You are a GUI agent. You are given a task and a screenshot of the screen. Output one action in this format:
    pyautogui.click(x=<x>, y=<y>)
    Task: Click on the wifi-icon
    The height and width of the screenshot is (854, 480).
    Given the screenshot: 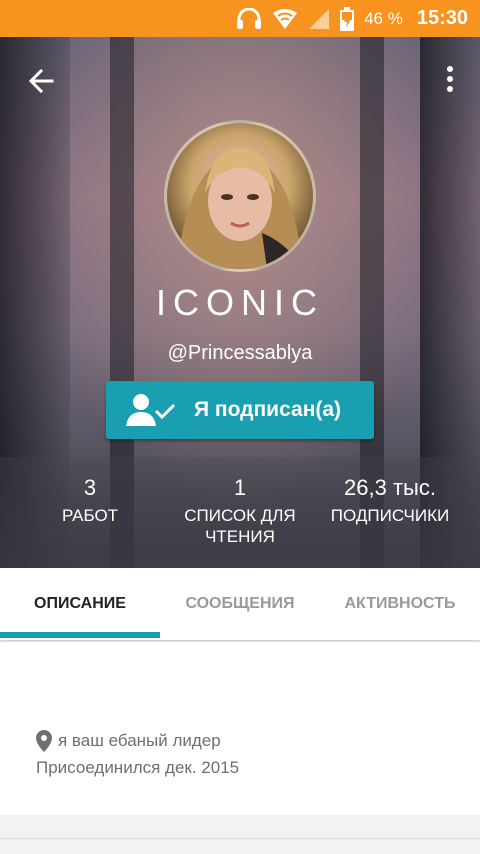 What is the action you would take?
    pyautogui.click(x=285, y=19)
    